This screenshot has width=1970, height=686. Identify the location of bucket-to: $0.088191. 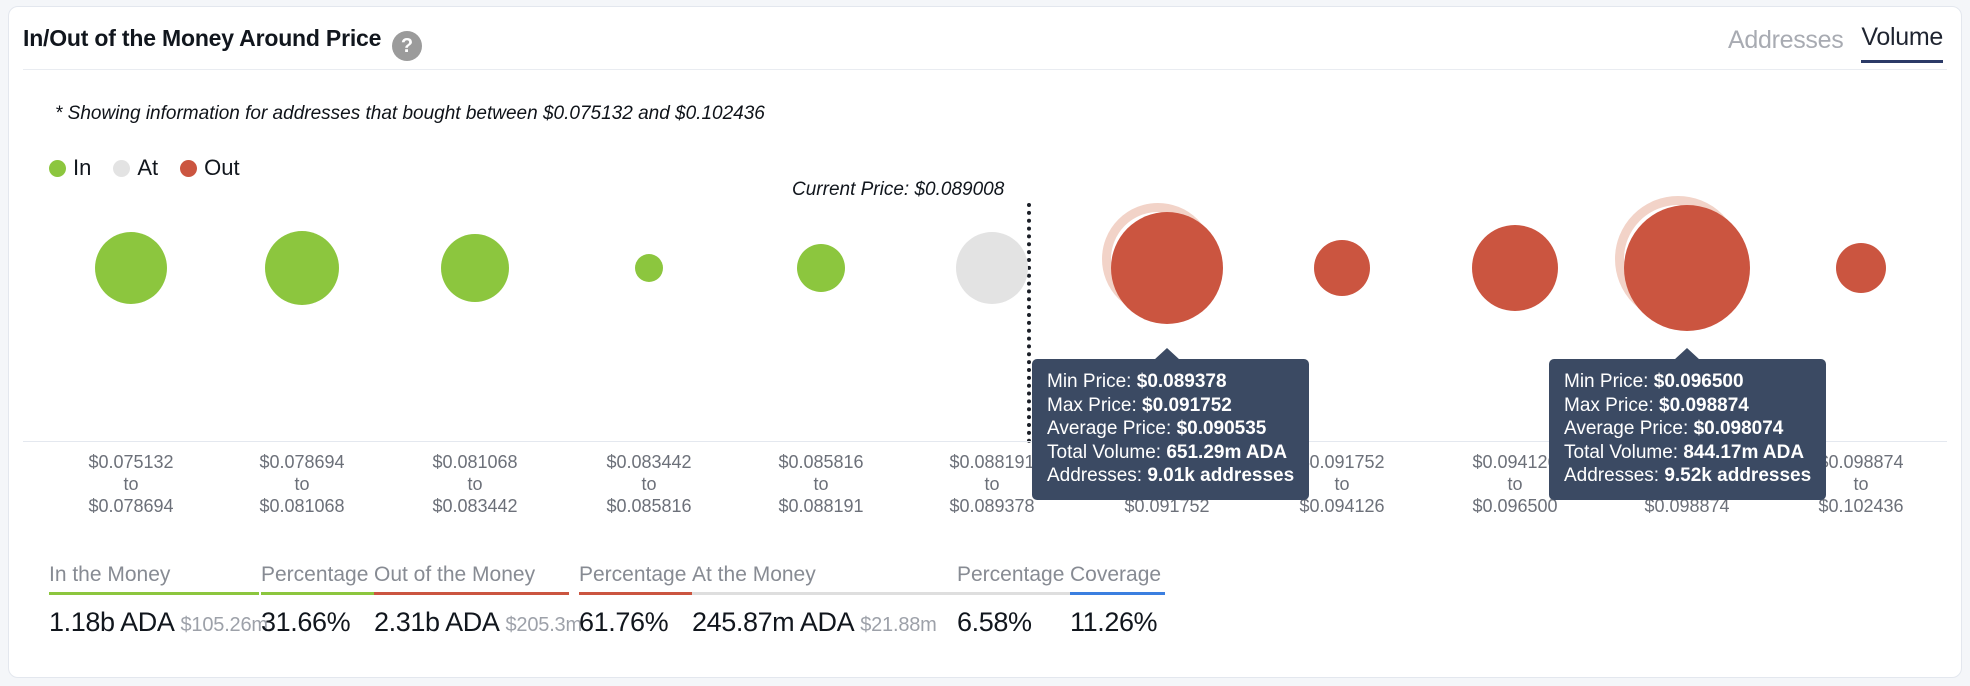
(821, 506).